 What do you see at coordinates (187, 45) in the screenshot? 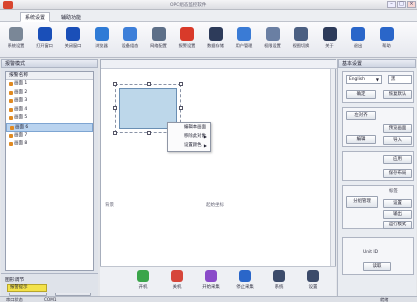
I see `toolbar-button-label: 报警设置` at bounding box center [187, 45].